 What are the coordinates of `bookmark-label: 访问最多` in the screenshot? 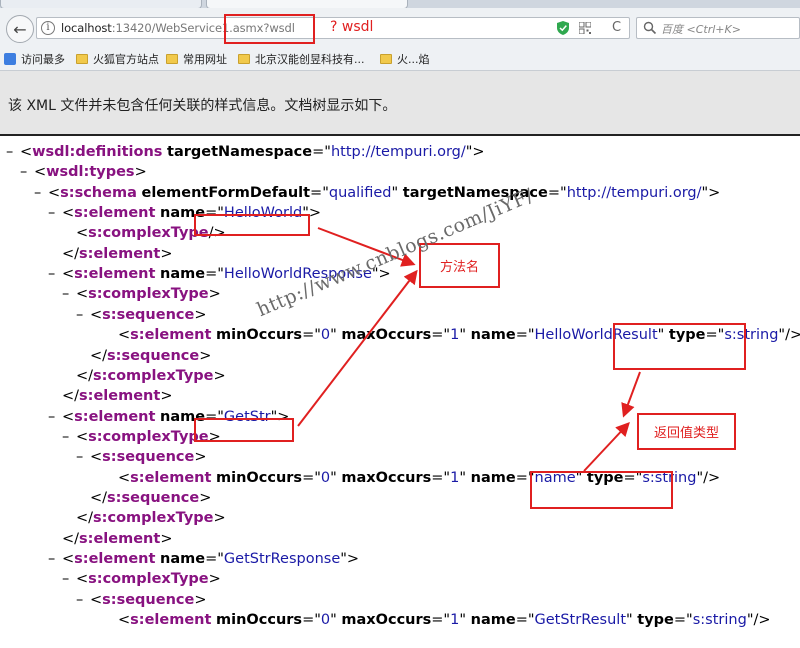 It's located at (43, 59).